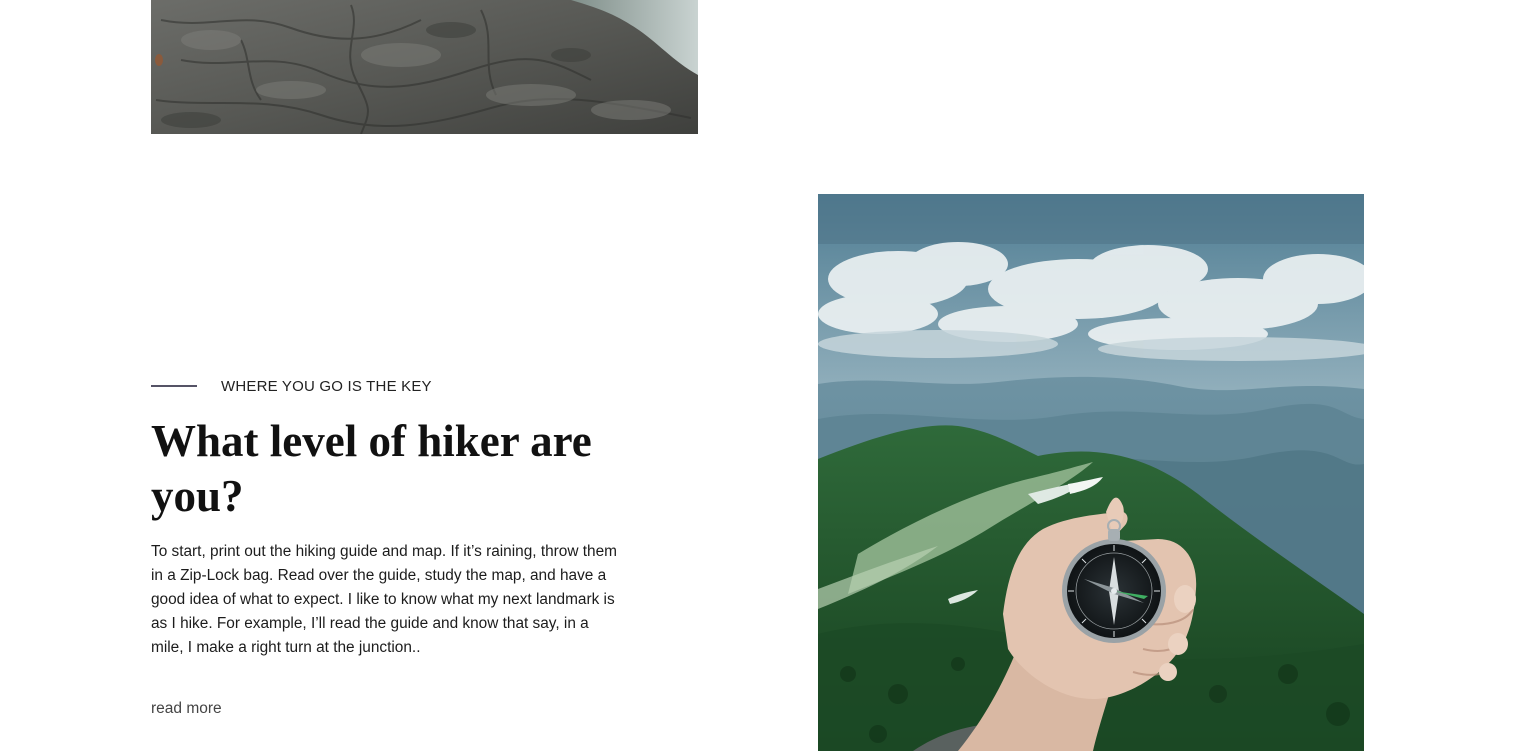 Image resolution: width=1516 pixels, height=751 pixels. What do you see at coordinates (174, 386) in the screenshot?
I see `eyebrow-divider-line` at bounding box center [174, 386].